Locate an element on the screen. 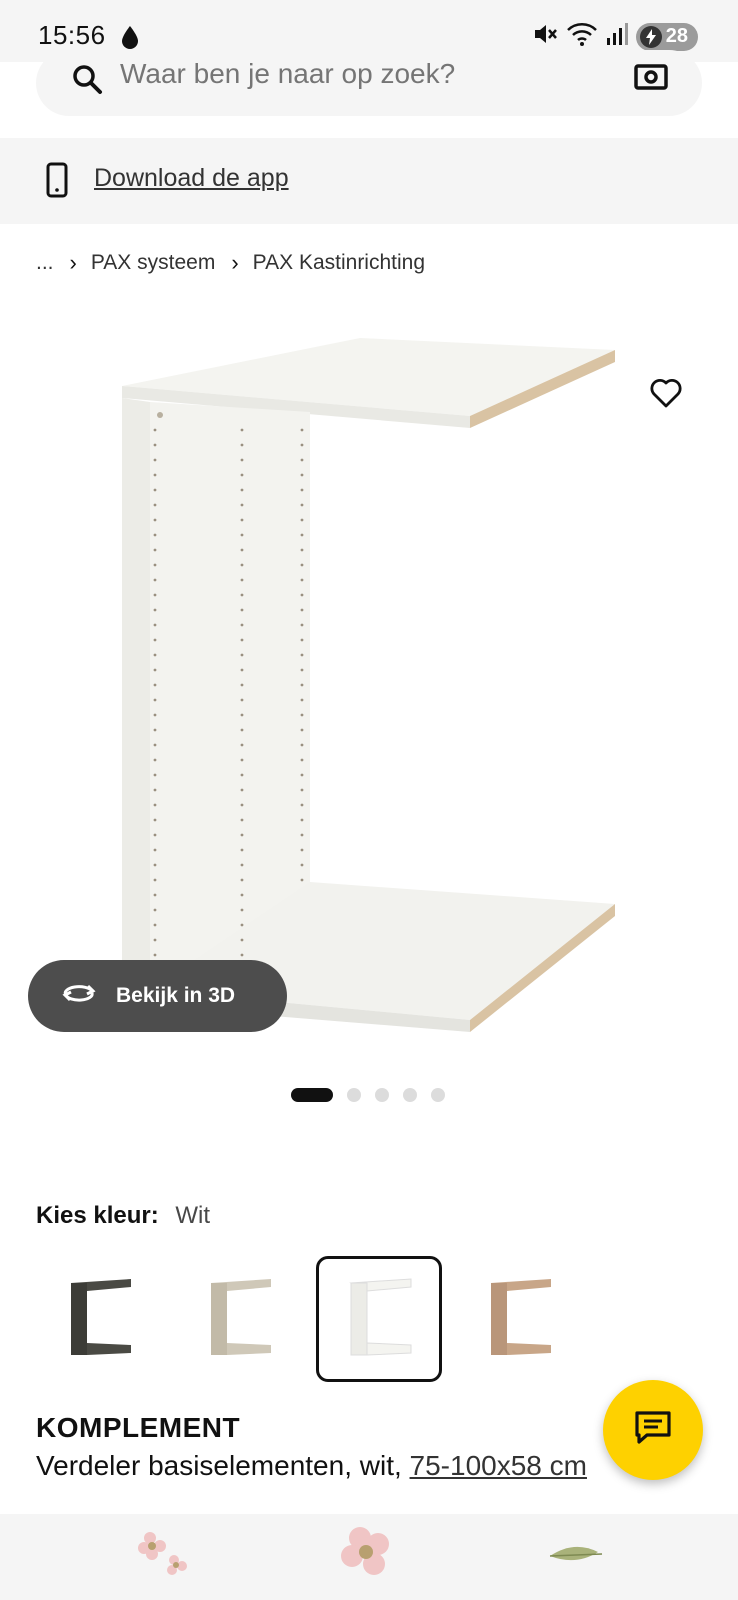 The image size is (738, 1600). breadcrumb-item-pax-kastinrichting: PAX Kastinrichting is located at coordinates (339, 263).